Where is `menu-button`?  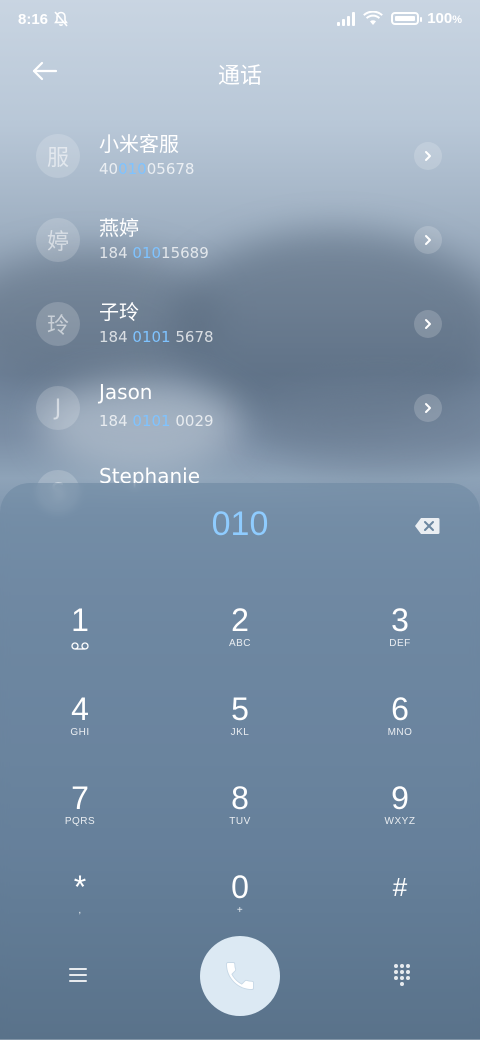 menu-button is located at coordinates (78, 975).